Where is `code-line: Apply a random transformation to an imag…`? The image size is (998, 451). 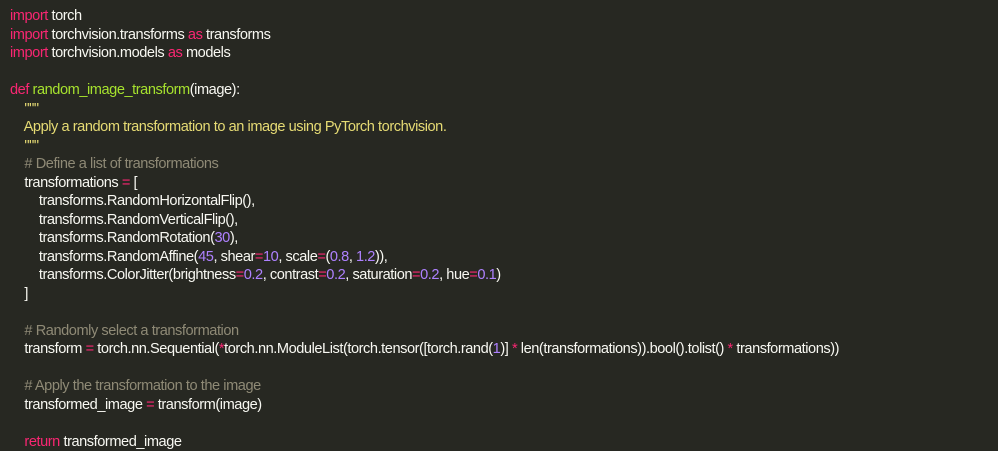
code-line: Apply a random transformation to an imag… is located at coordinates (504, 127).